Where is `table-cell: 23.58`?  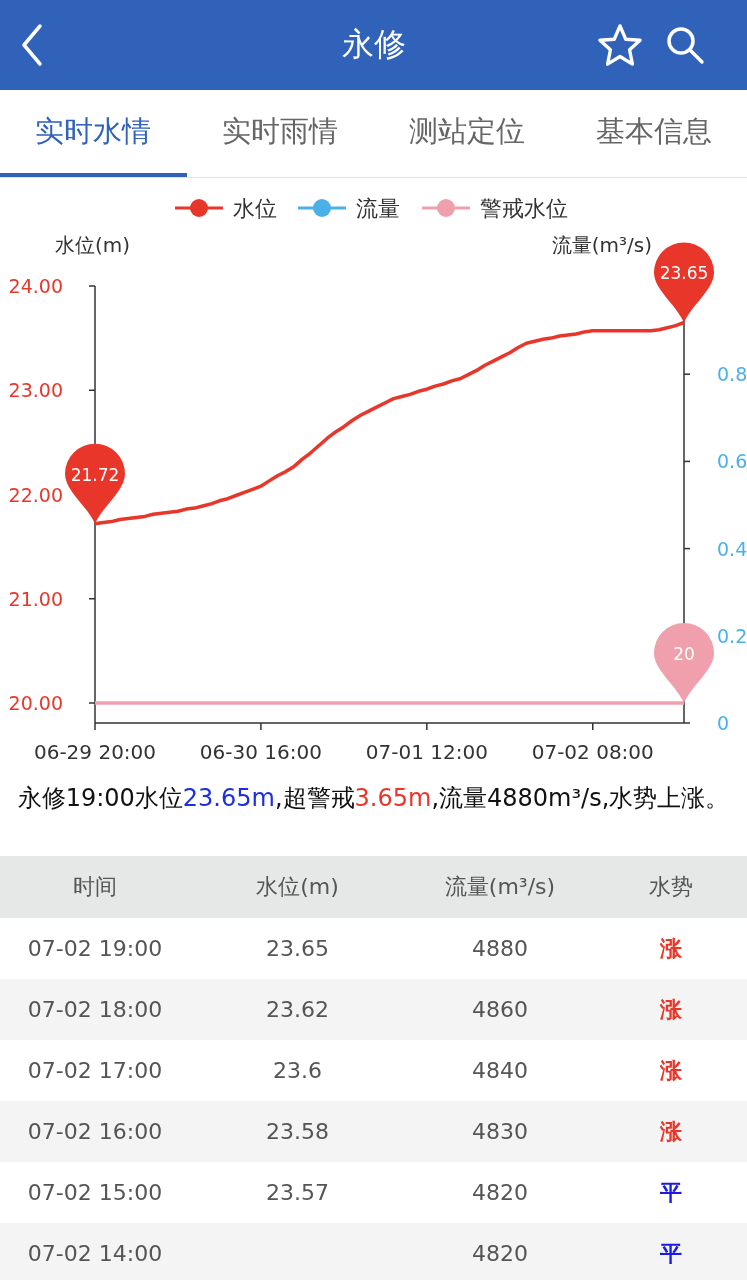 table-cell: 23.58 is located at coordinates (297, 1131).